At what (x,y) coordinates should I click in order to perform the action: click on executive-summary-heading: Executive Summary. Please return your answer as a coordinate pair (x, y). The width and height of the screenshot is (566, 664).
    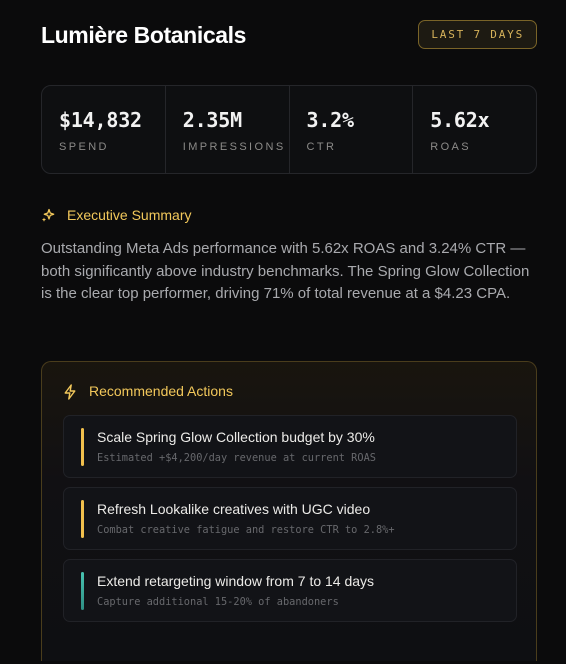
    Looking at the image, I should click on (116, 215).